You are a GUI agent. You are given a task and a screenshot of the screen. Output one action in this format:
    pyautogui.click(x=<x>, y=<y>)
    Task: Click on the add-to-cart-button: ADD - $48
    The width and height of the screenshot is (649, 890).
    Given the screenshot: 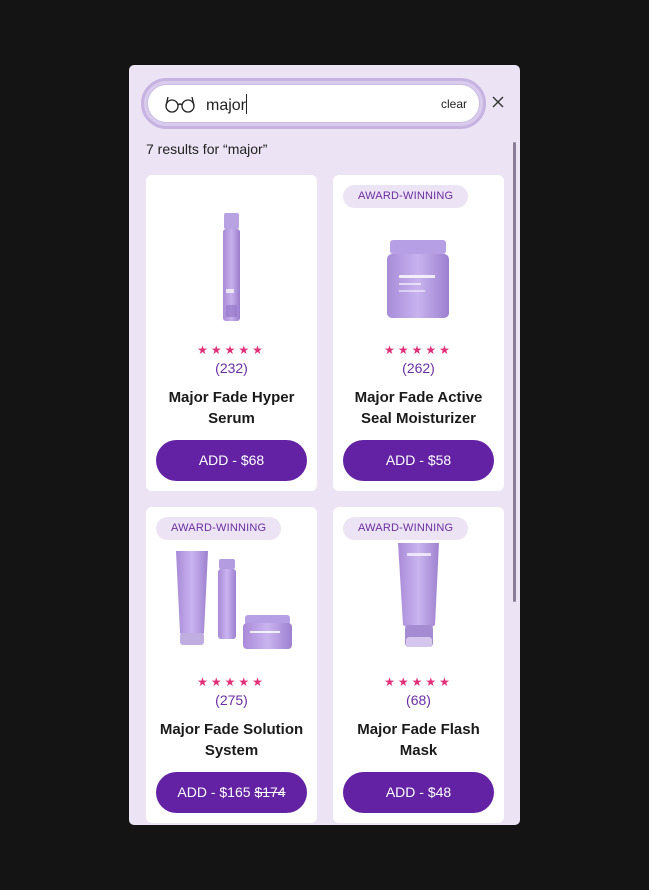 What is the action you would take?
    pyautogui.click(x=418, y=792)
    